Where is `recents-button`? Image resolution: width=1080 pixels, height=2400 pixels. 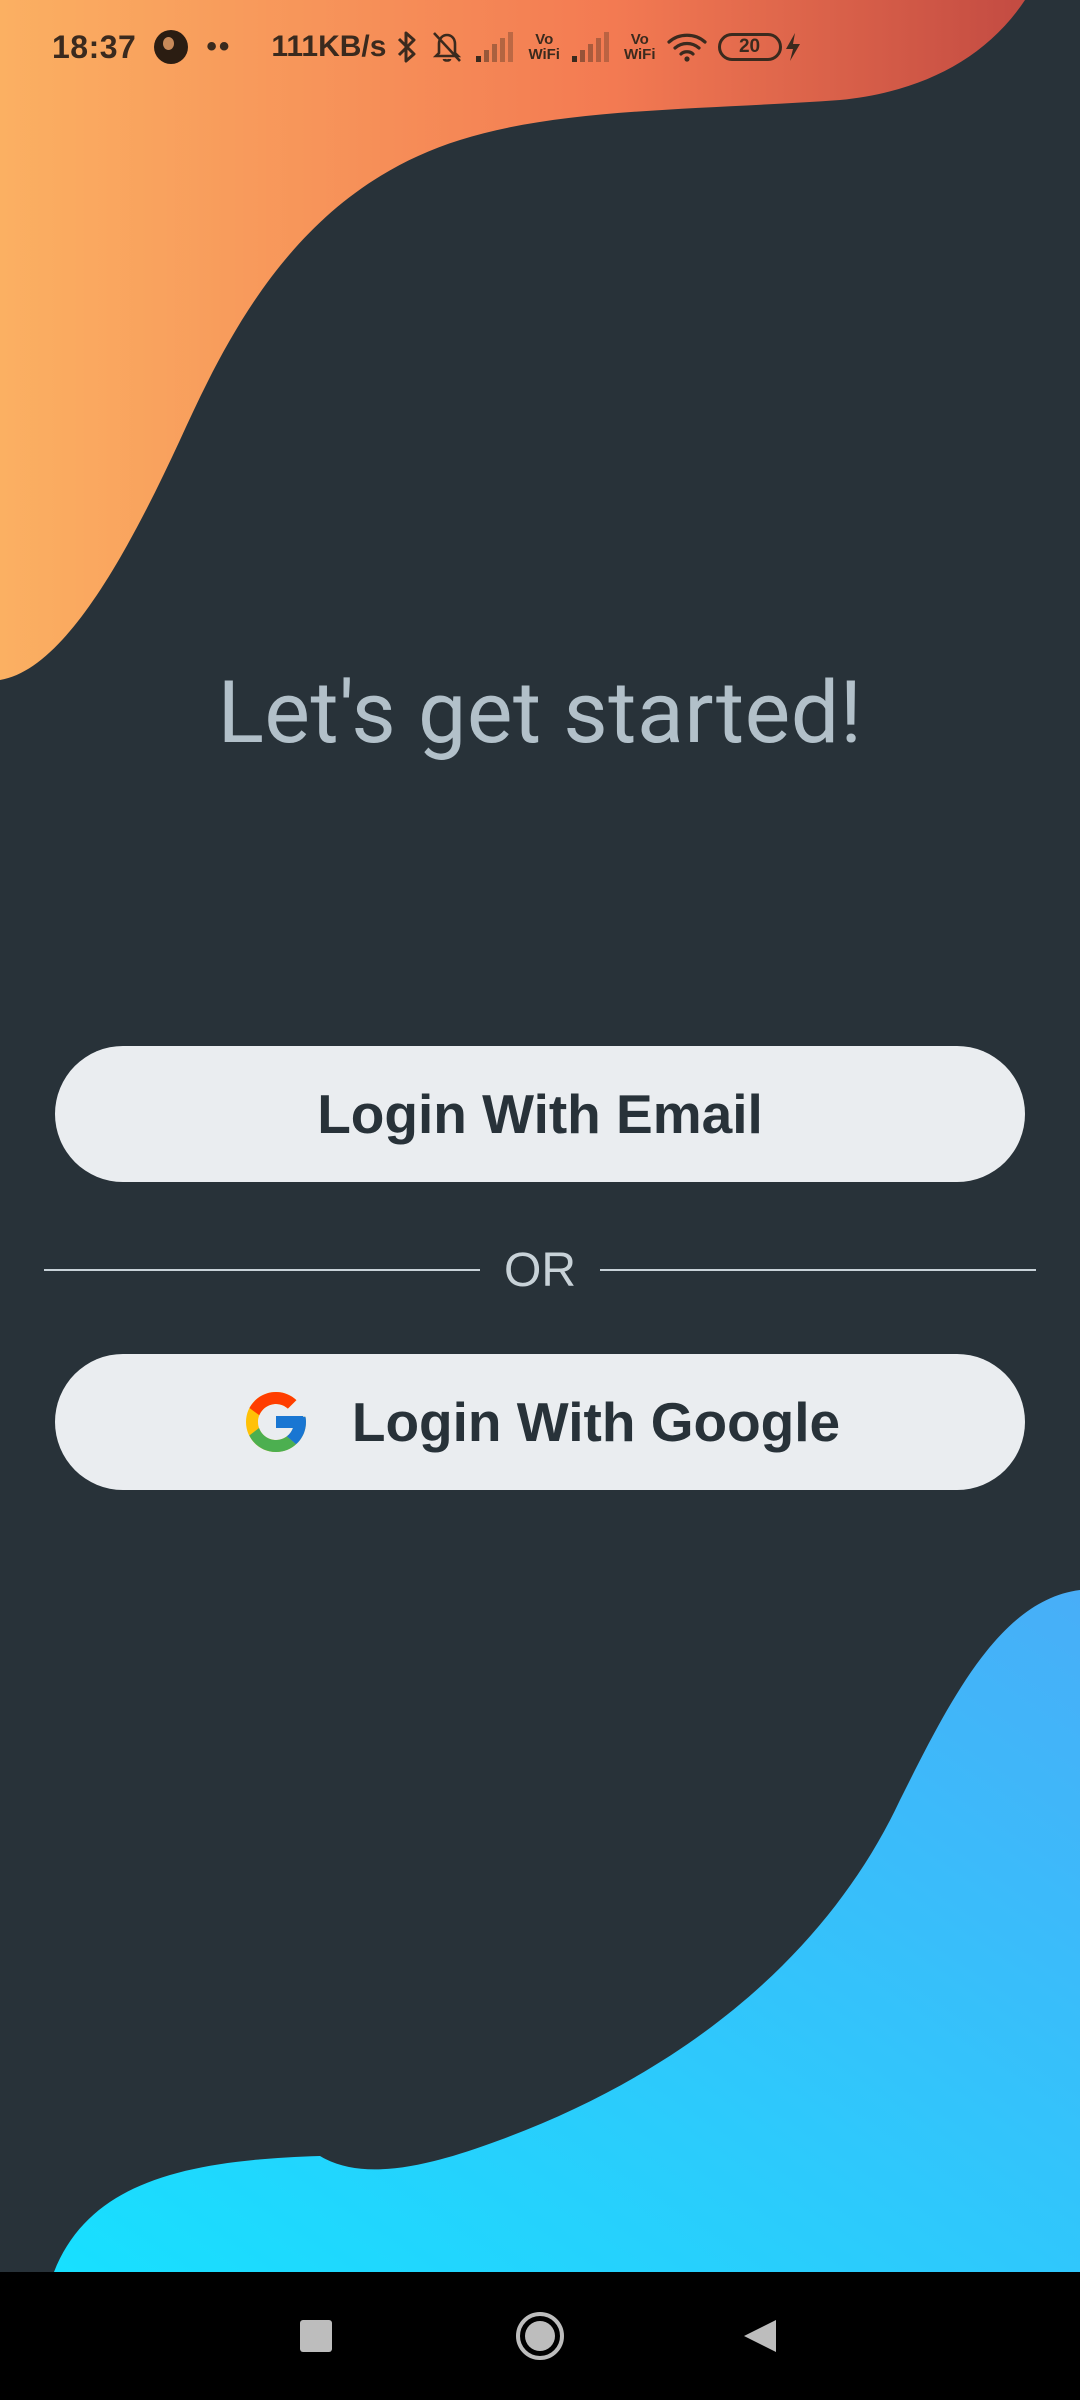
recents-button is located at coordinates (316, 2336).